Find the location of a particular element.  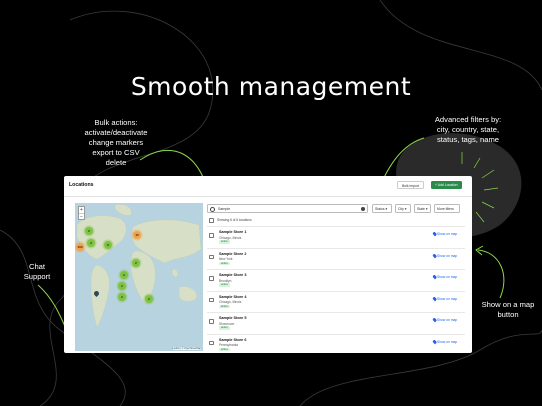

note-line: Advanced filters by: is located at coordinates (468, 119).